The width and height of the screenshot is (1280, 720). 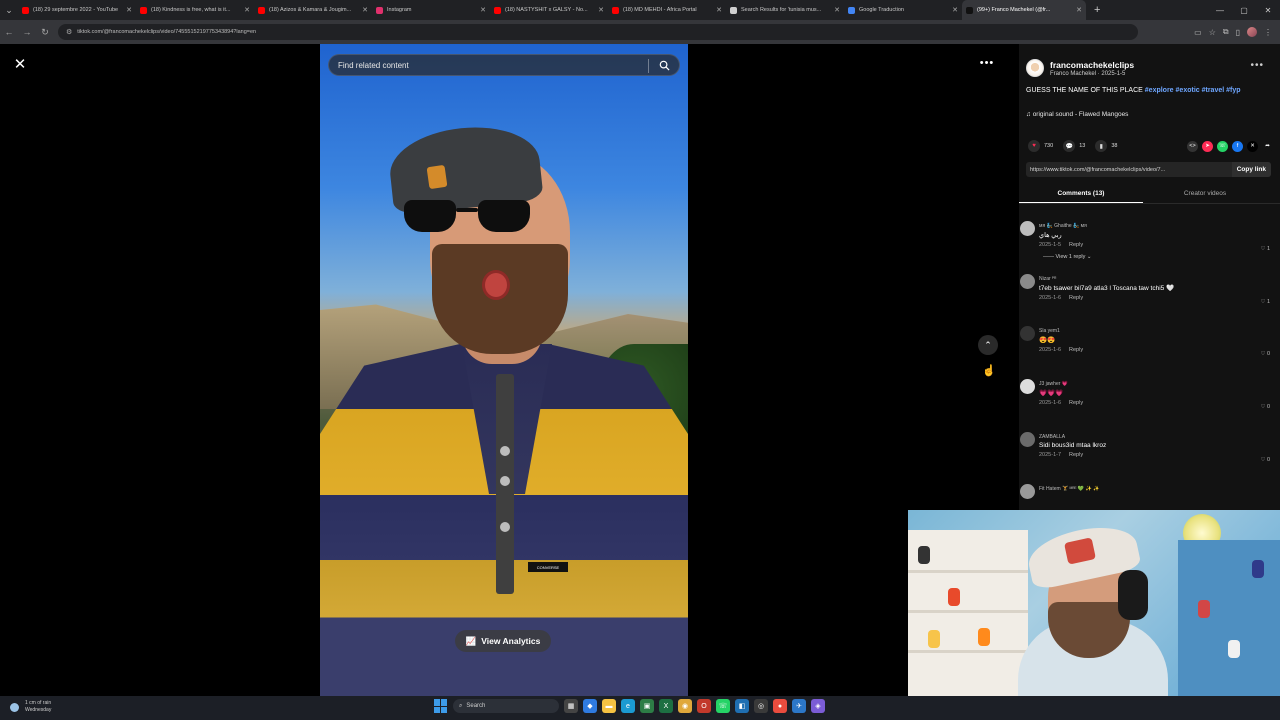 What do you see at coordinates (1198, 32) in the screenshot?
I see `cast-icon: ▭` at bounding box center [1198, 32].